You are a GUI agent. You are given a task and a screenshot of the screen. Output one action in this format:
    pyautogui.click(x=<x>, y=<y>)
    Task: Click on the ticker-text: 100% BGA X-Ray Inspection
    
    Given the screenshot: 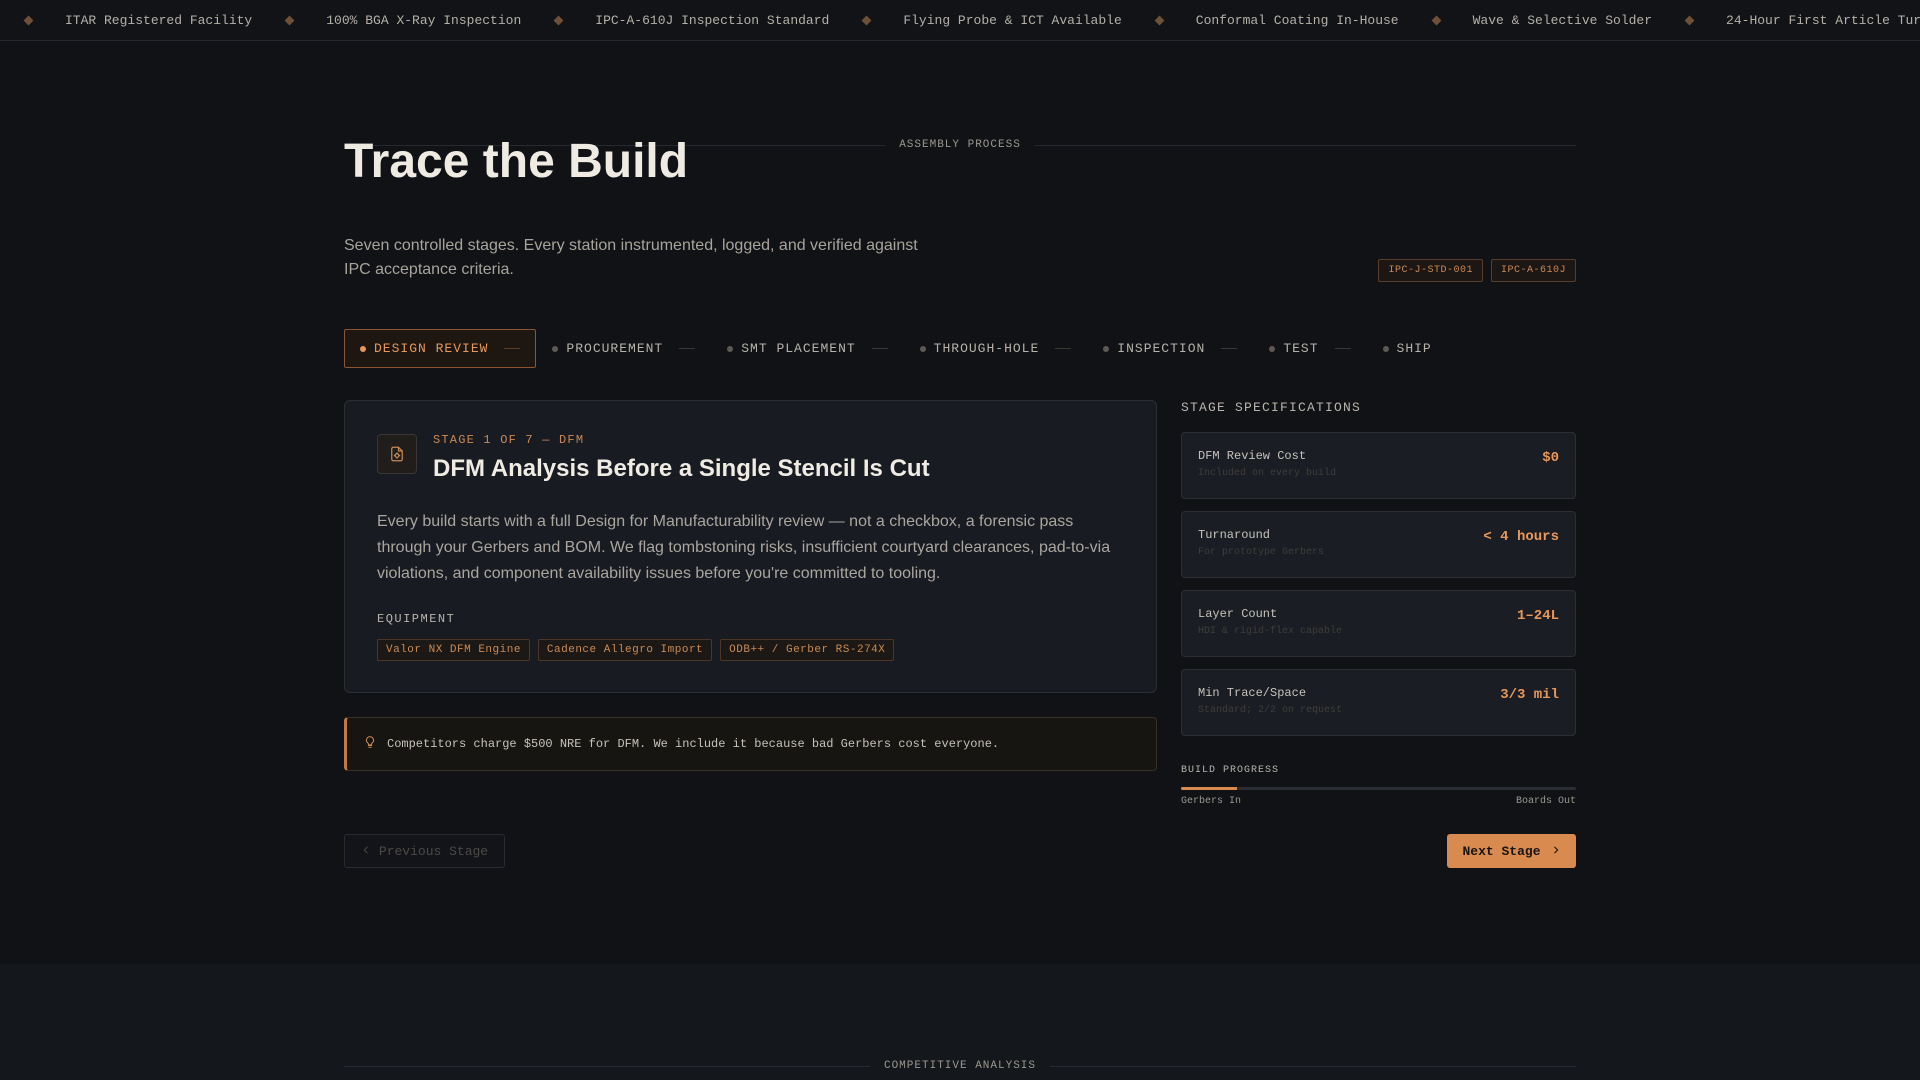 What is the action you would take?
    pyautogui.click(x=424, y=20)
    